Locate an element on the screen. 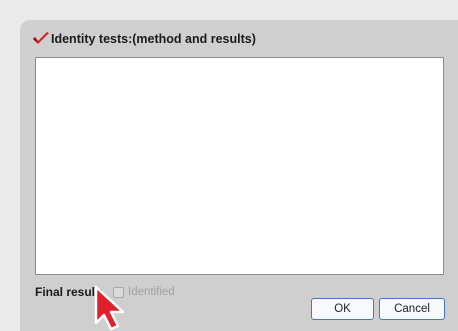 The width and height of the screenshot is (458, 331). final-result-row: Final result: Identified is located at coordinates (105, 292).